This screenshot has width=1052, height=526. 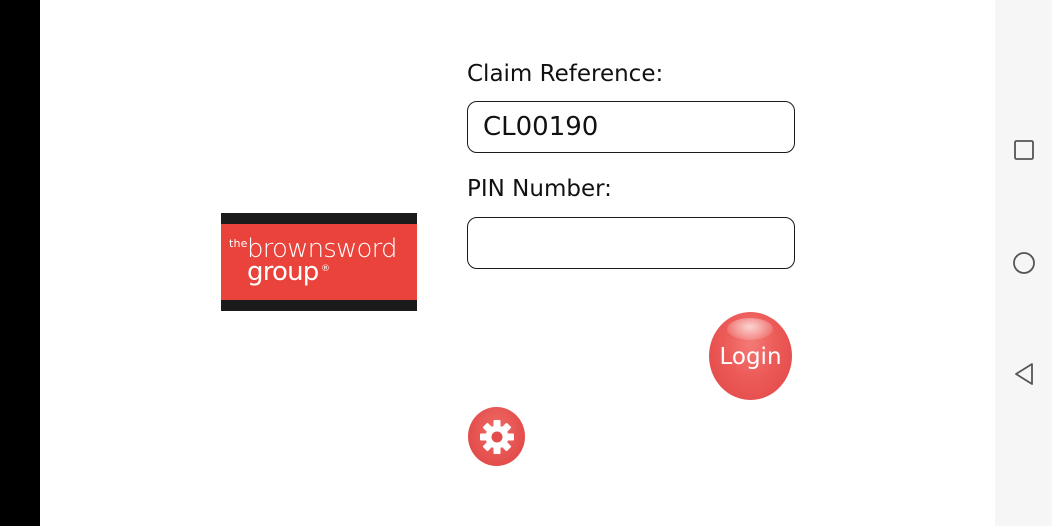 What do you see at coordinates (631, 243) in the screenshot?
I see `pin-number-input` at bounding box center [631, 243].